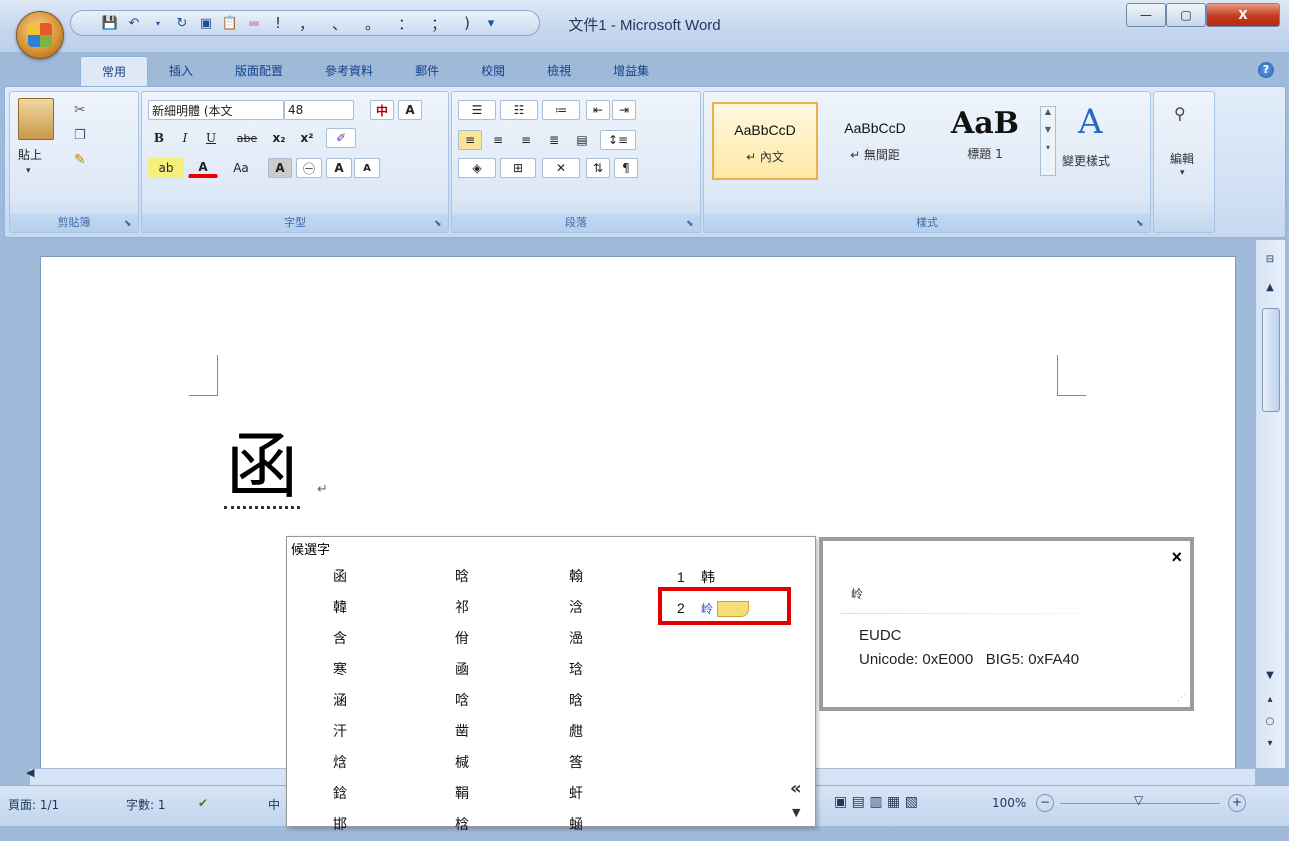 The height and width of the screenshot is (841, 1289). I want to click on tab-mailings: 郵件, so click(427, 71).